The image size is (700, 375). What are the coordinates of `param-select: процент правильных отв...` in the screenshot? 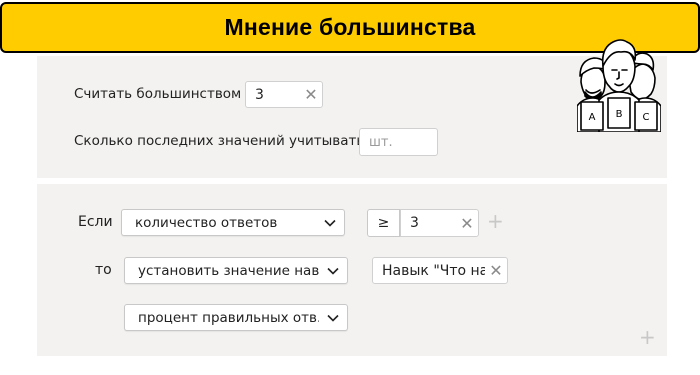 It's located at (236, 317).